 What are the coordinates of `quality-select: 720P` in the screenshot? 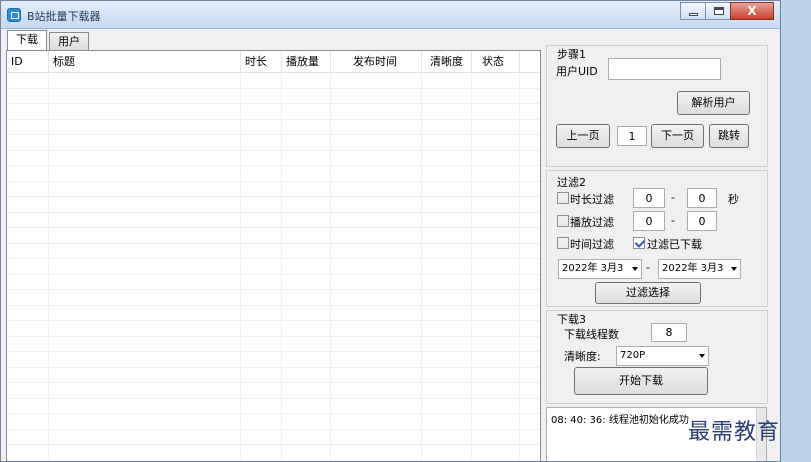 It's located at (662, 356).